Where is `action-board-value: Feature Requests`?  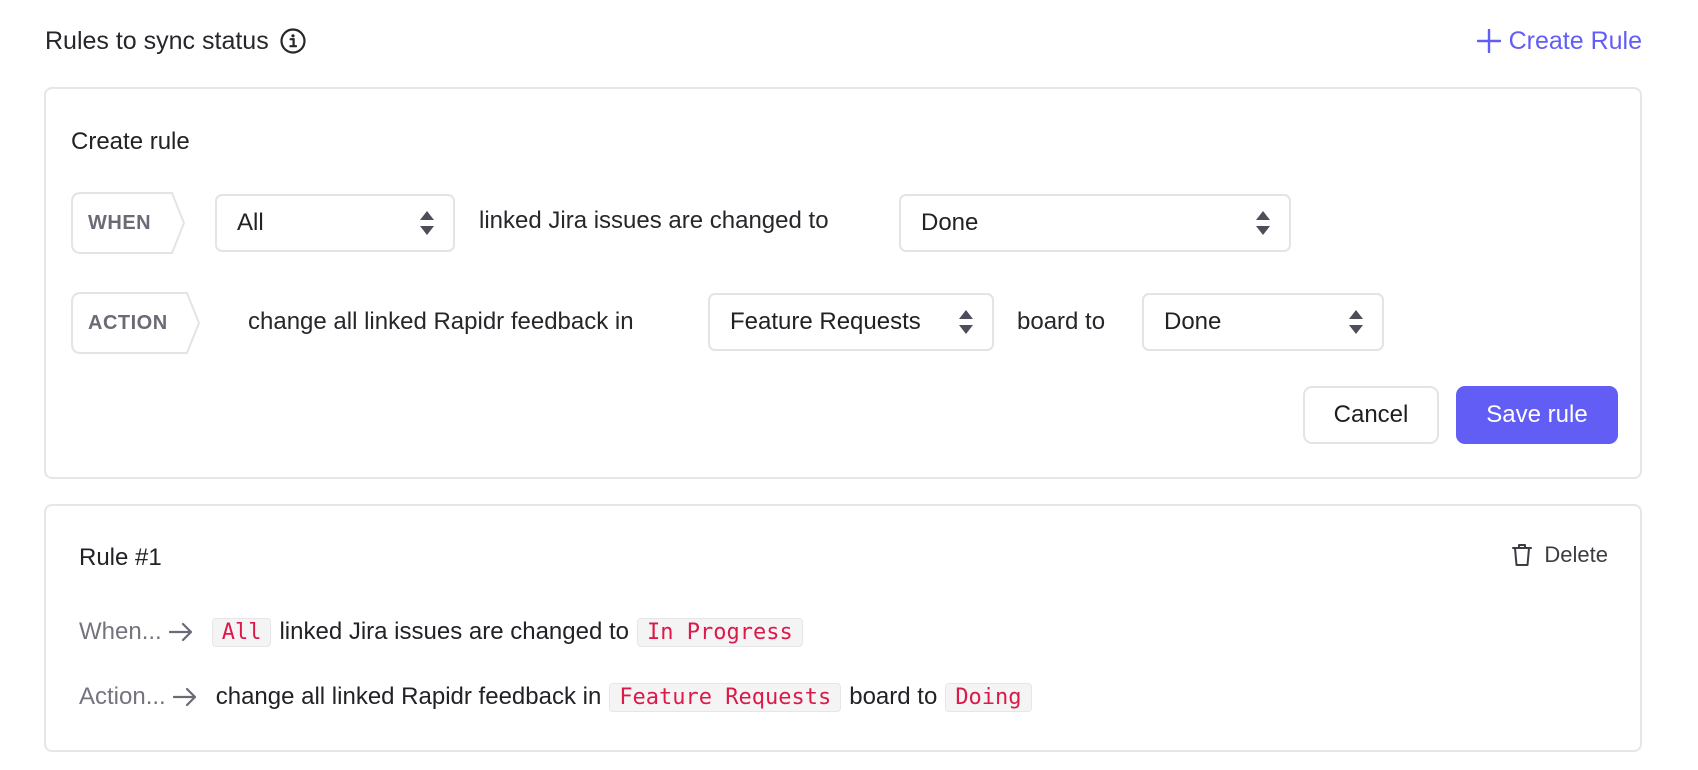 action-board-value: Feature Requests is located at coordinates (825, 321).